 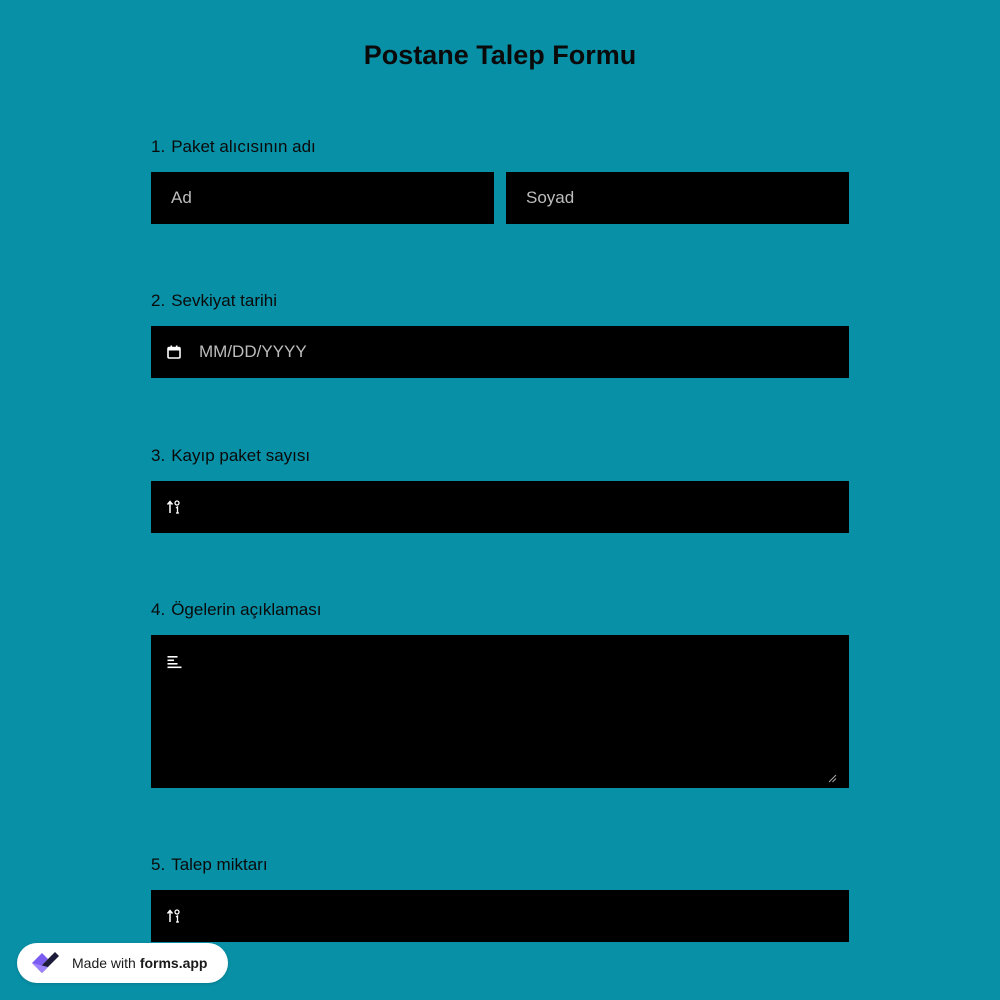 I want to click on last-name-field, so click(x=677, y=198).